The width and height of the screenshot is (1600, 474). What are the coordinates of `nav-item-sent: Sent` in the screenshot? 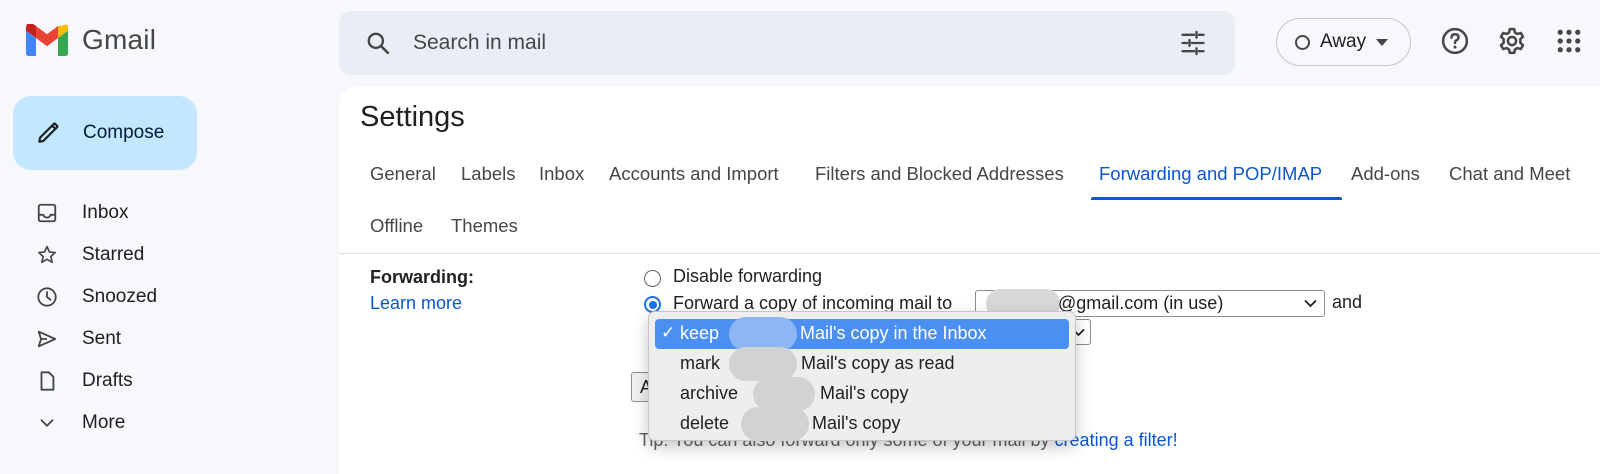 It's located at (165, 339).